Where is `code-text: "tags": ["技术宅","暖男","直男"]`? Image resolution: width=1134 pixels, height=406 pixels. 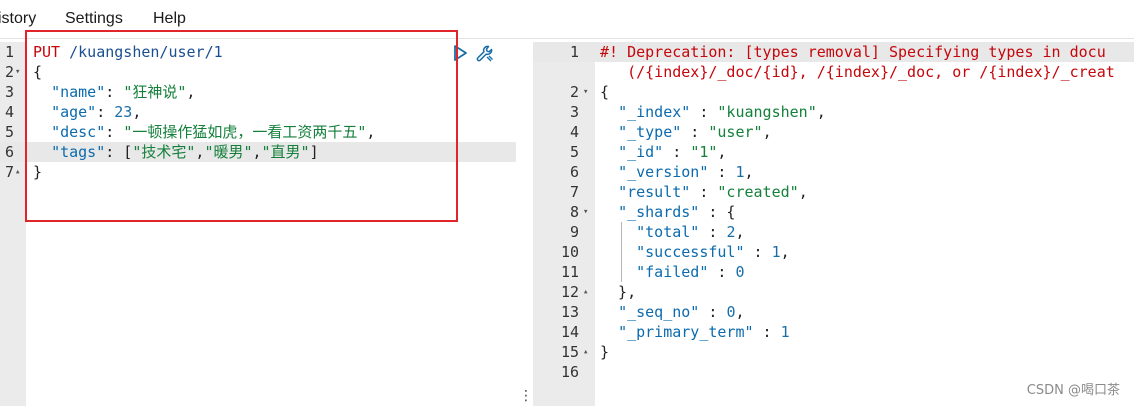 code-text: "tags": ["技术宅","暖男","直男"] is located at coordinates (185, 152).